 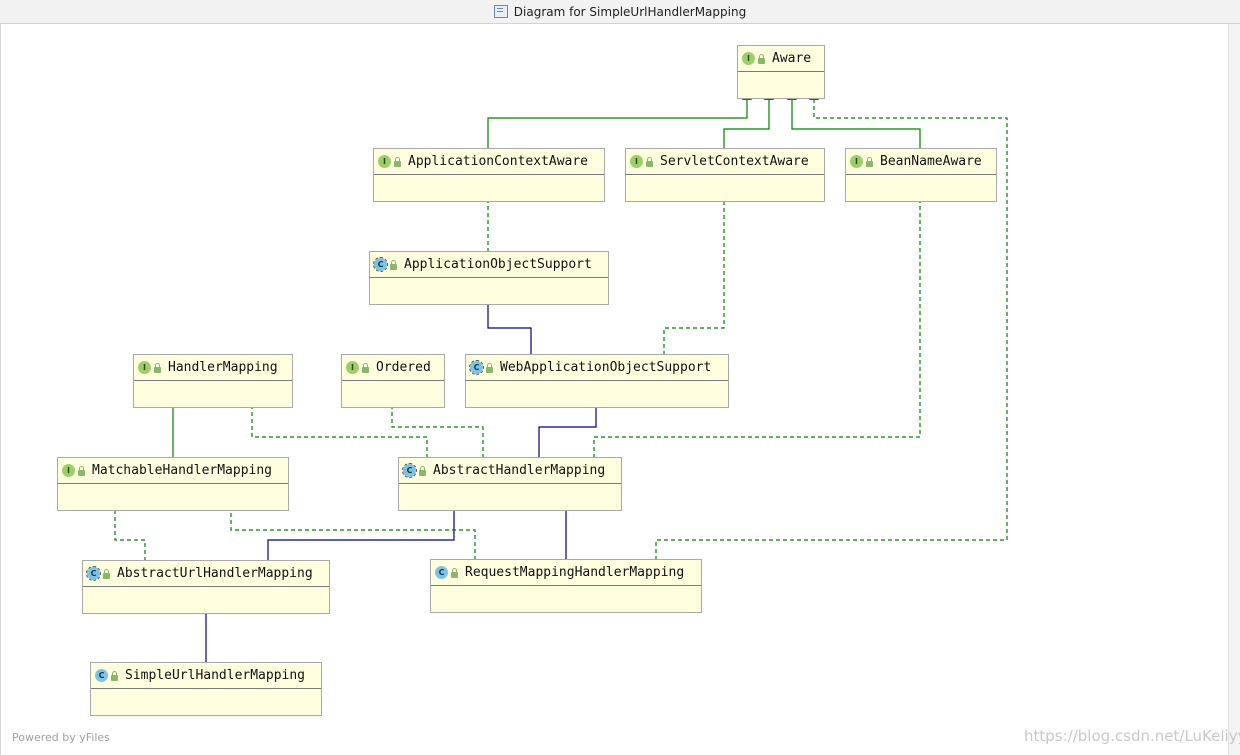 What do you see at coordinates (182, 470) in the screenshot?
I see `node-label: MatchableHandlerMapping` at bounding box center [182, 470].